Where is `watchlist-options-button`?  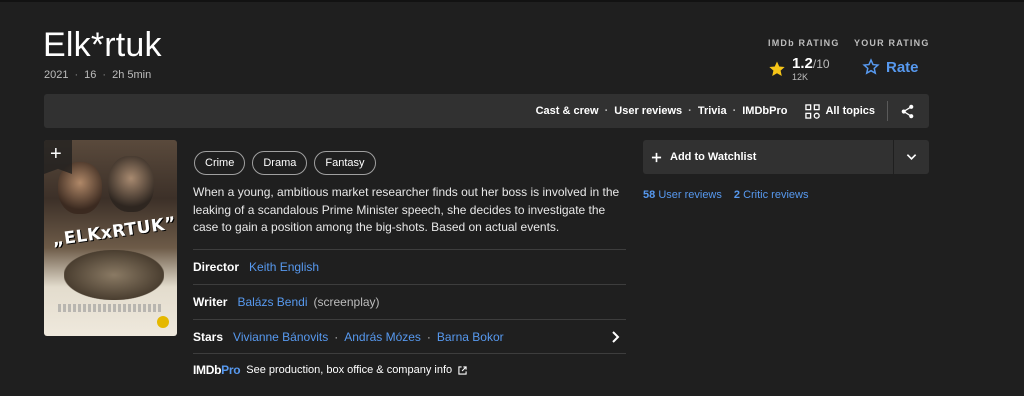 watchlist-options-button is located at coordinates (911, 157).